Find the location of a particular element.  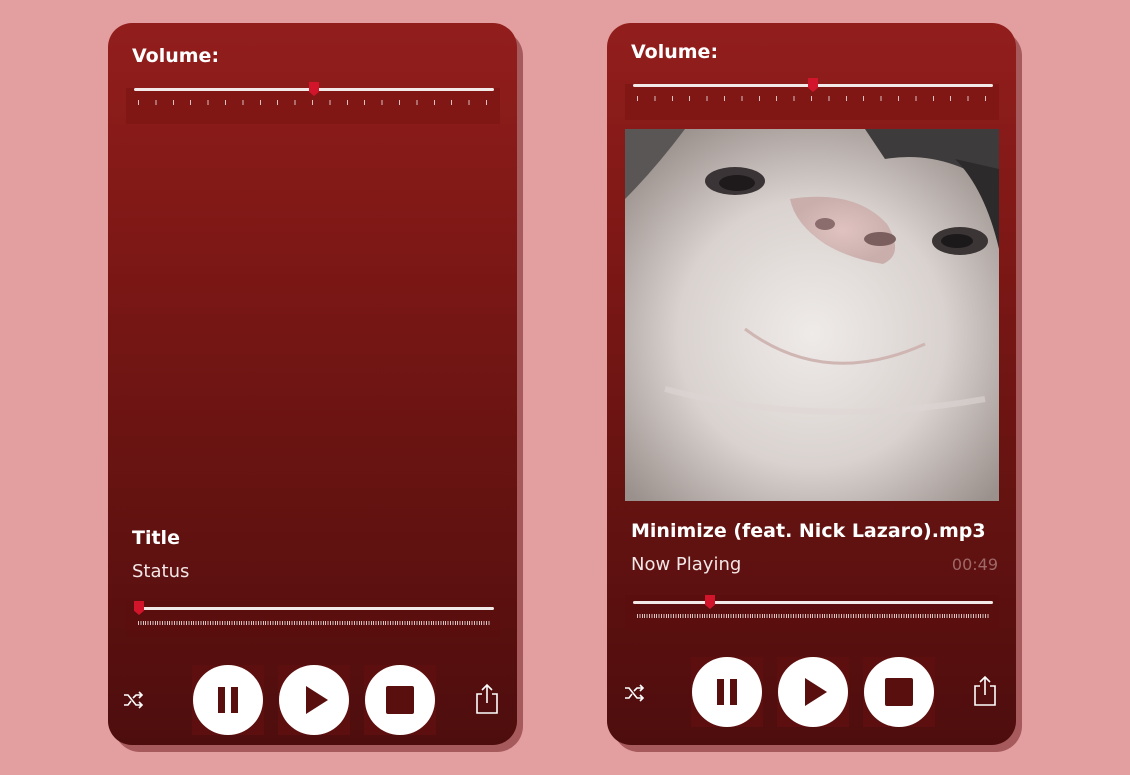

track-title: Title is located at coordinates (156, 538).